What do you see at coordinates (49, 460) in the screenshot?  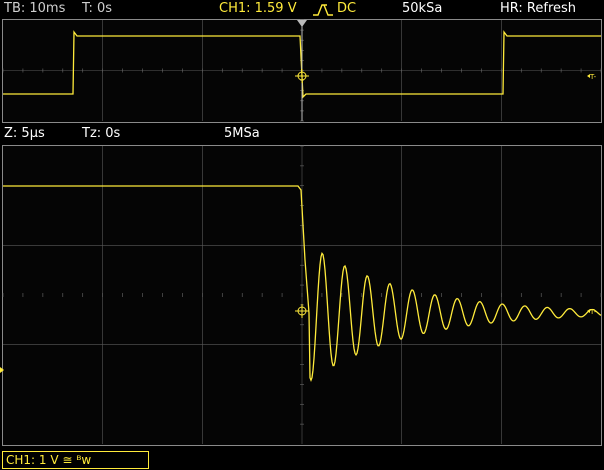 I see `channel-setting-label: CH1: 1 V ≅ ᴮw` at bounding box center [49, 460].